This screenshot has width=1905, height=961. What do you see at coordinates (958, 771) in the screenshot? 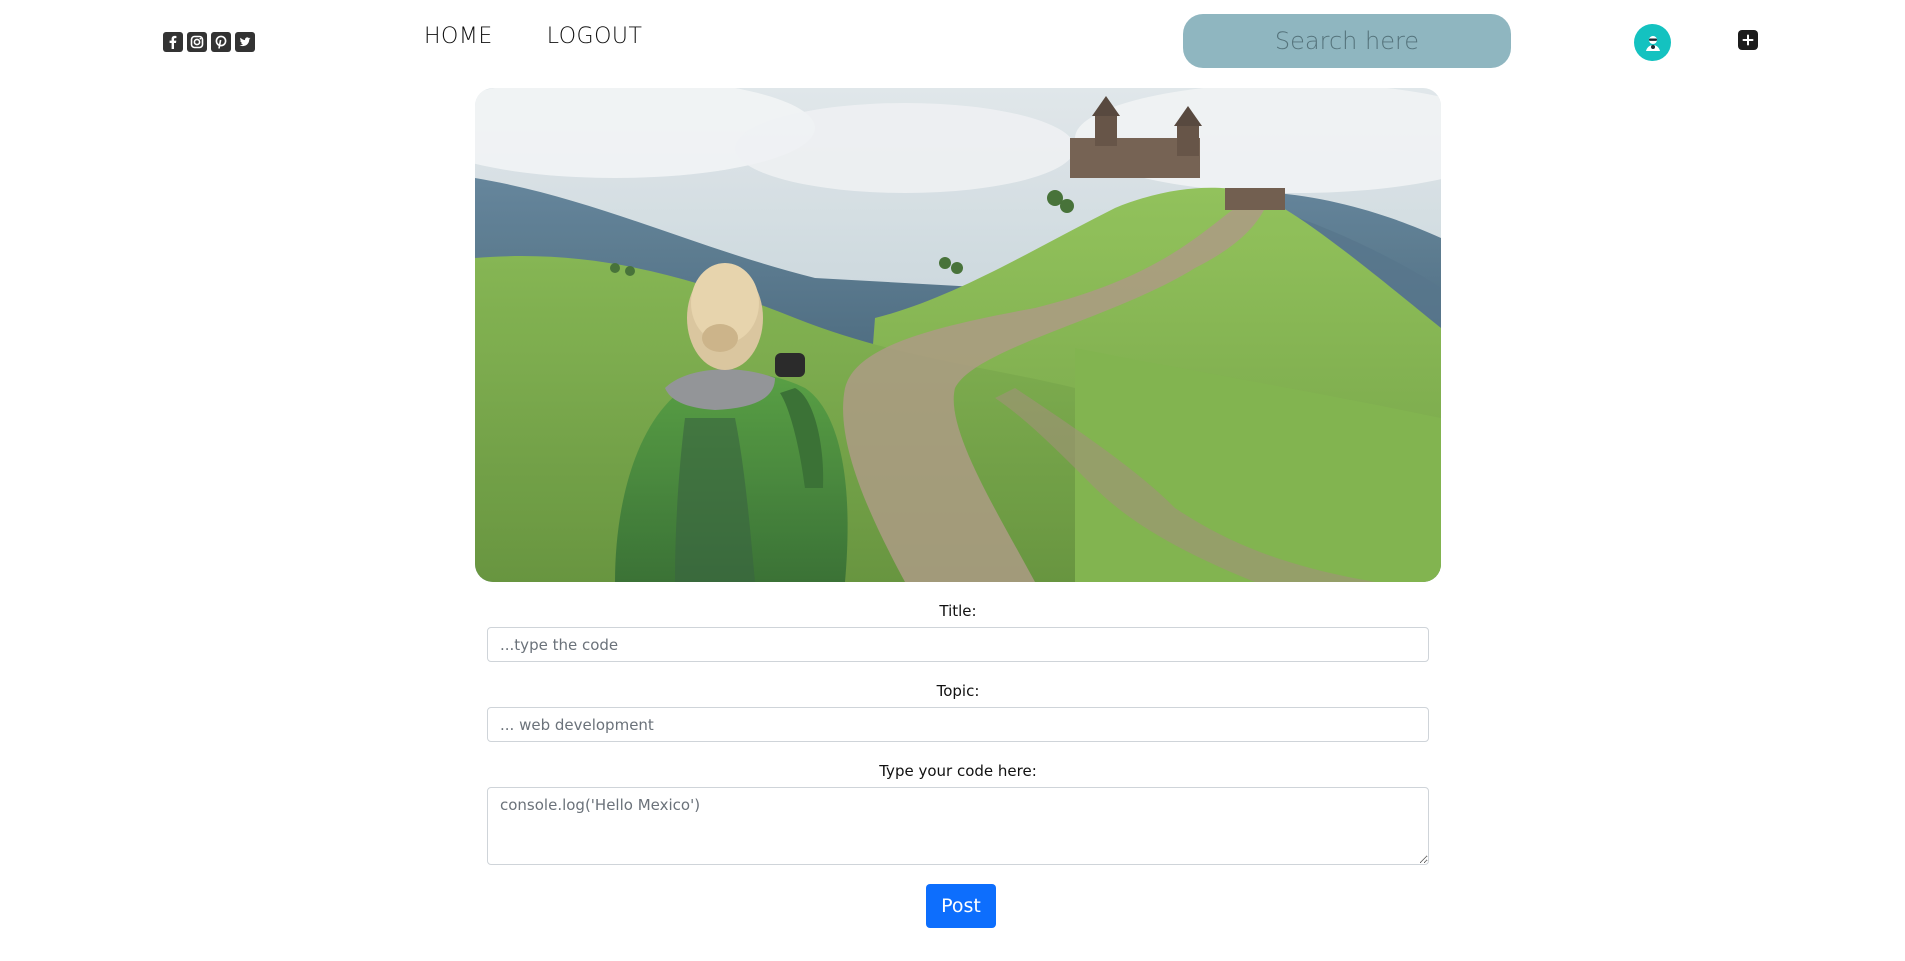
I see `code-label: Type your code here:` at bounding box center [958, 771].